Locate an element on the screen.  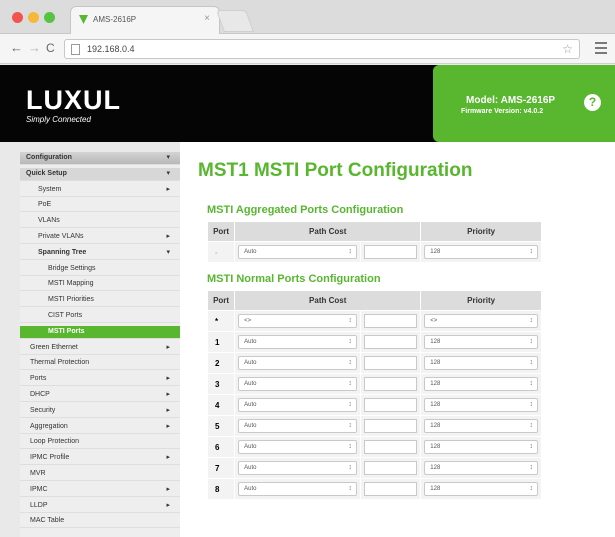
reload-button: C is located at coordinates (50, 48).